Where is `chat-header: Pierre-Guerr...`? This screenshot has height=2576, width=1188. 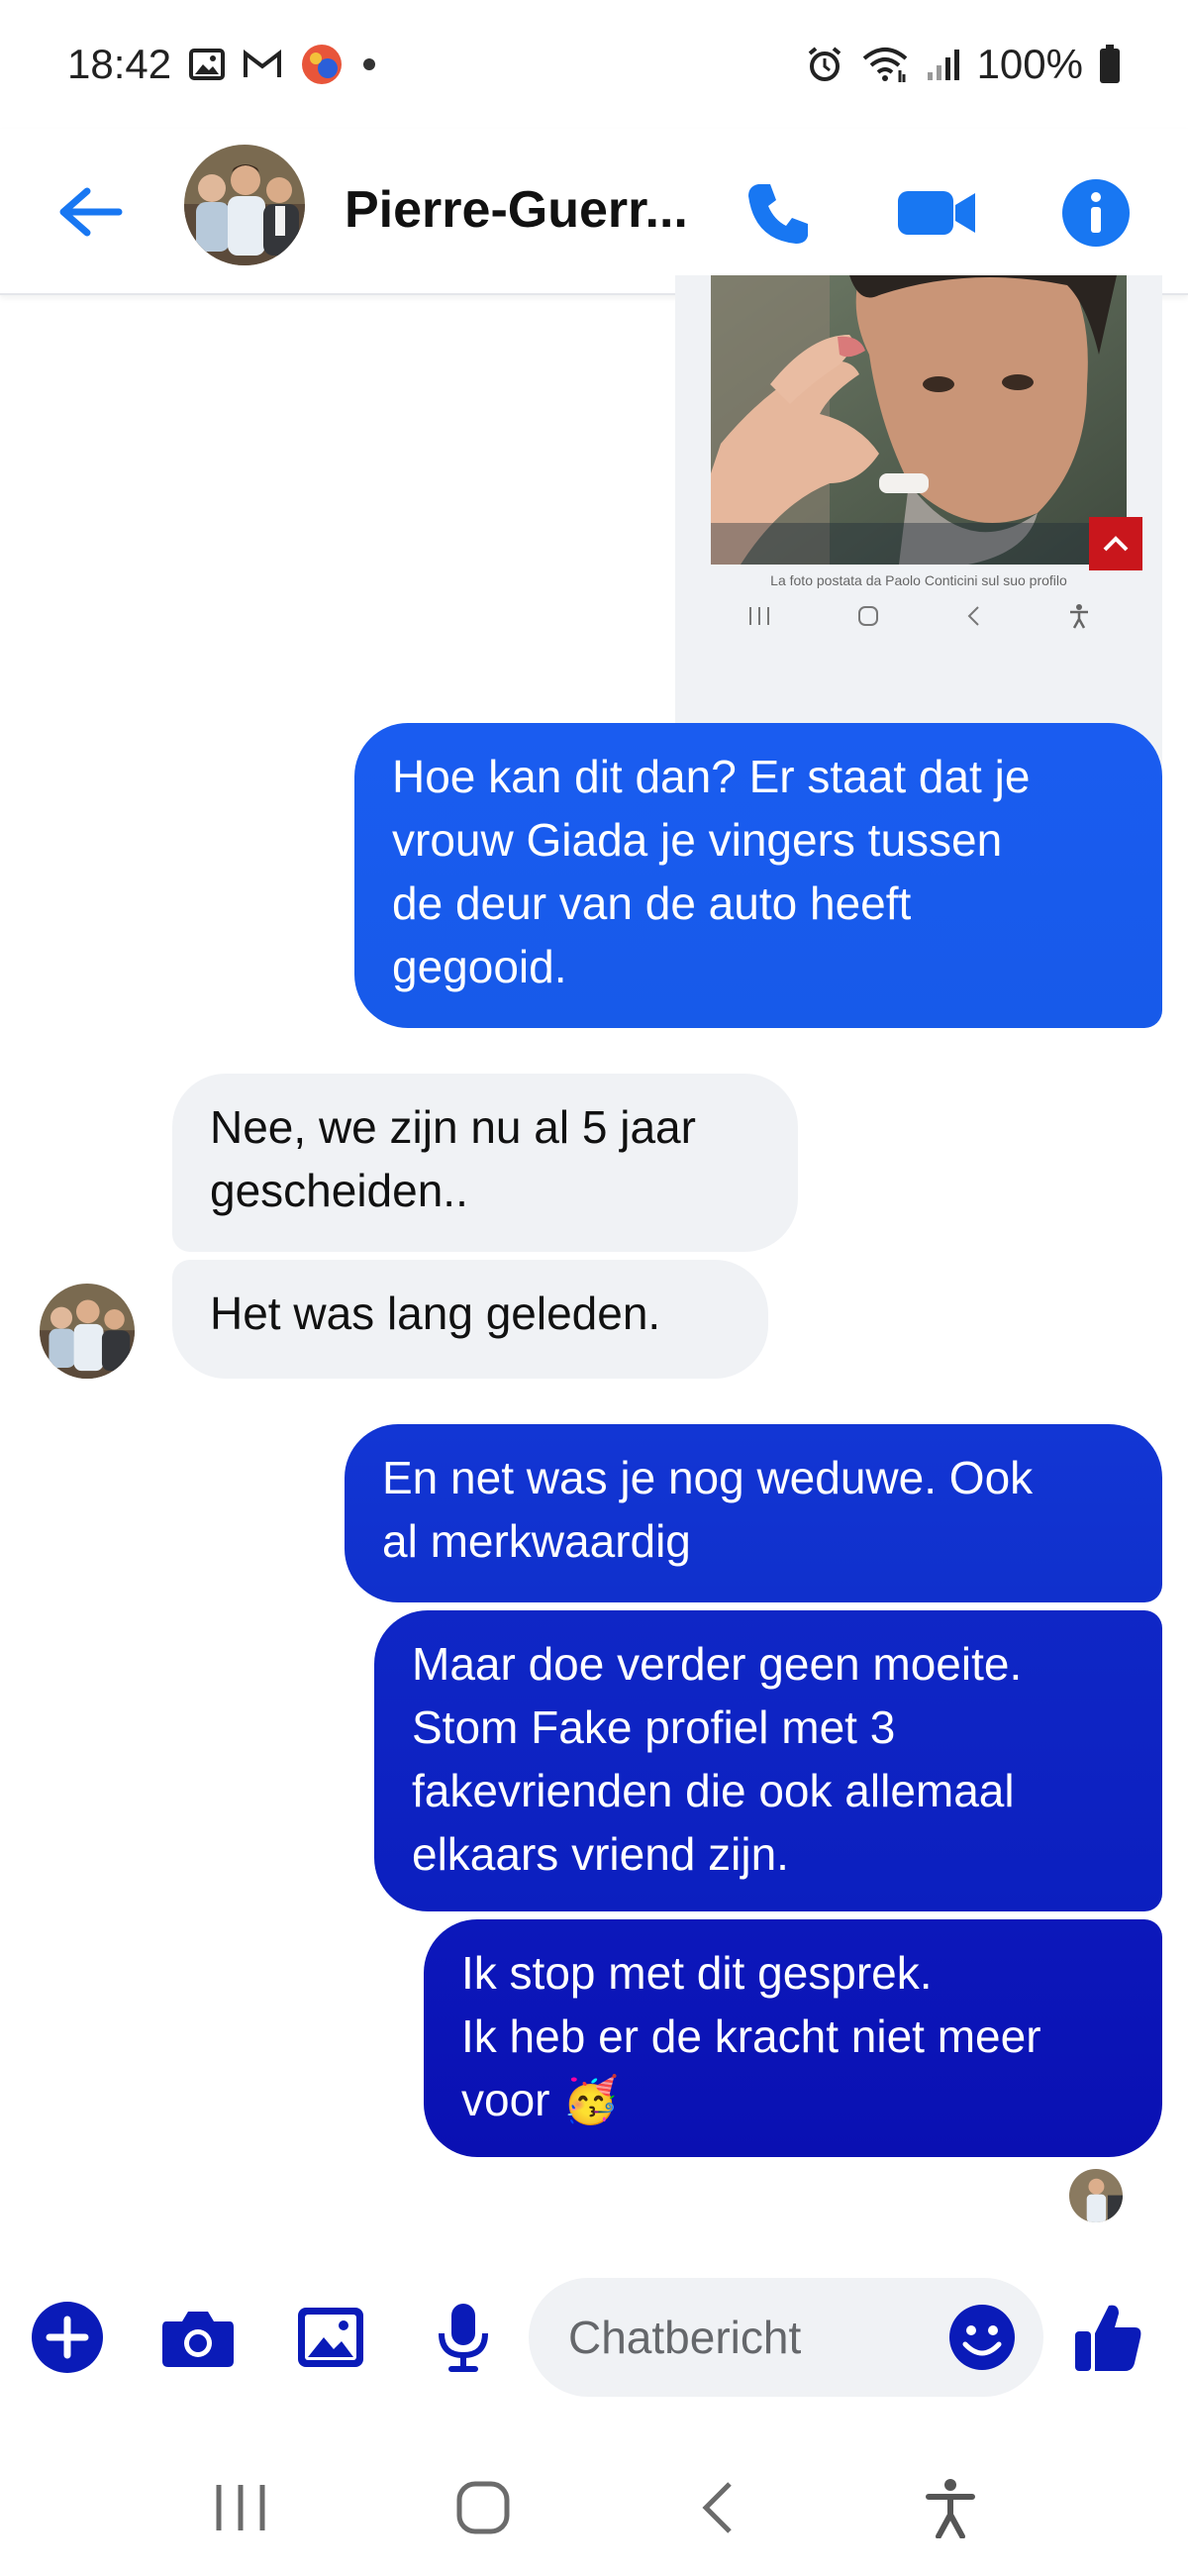 chat-header: Pierre-Guerr... is located at coordinates (594, 212).